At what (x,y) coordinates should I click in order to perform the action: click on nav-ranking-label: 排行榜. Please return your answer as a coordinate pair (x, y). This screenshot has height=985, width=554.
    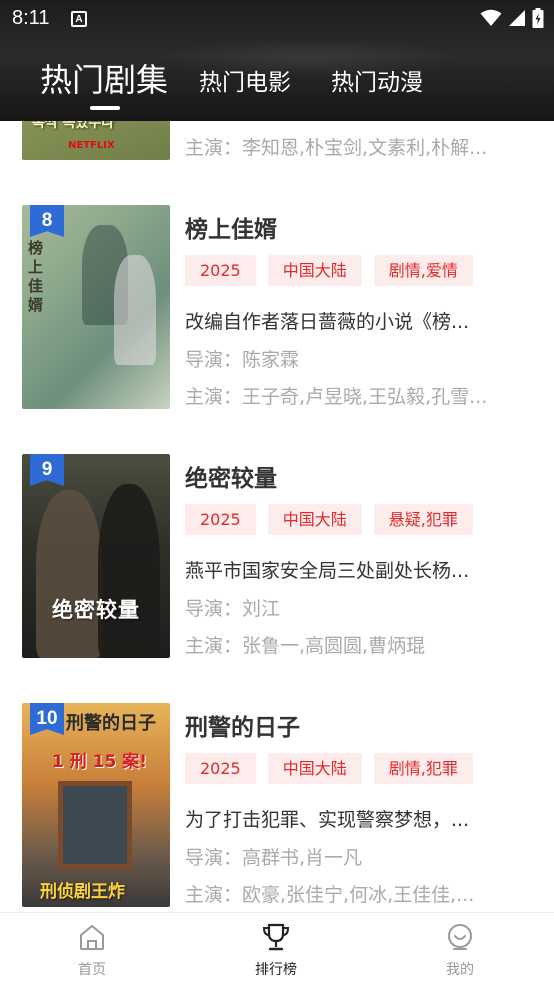
    Looking at the image, I should click on (276, 970).